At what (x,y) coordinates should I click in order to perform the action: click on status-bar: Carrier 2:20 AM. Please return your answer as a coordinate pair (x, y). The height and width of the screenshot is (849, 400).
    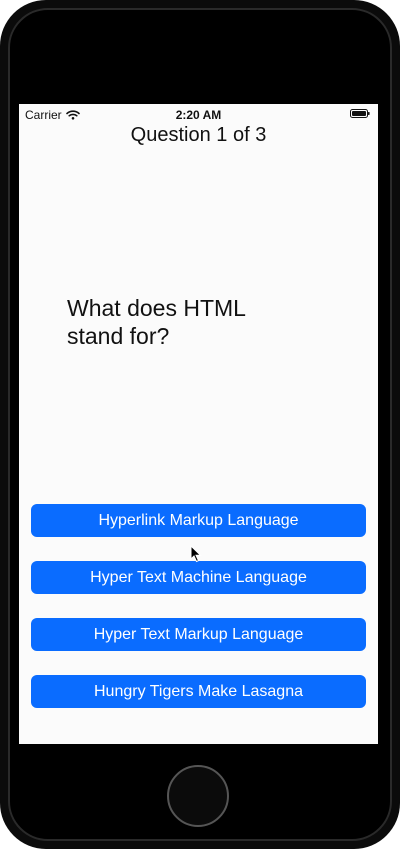
    Looking at the image, I should click on (198, 114).